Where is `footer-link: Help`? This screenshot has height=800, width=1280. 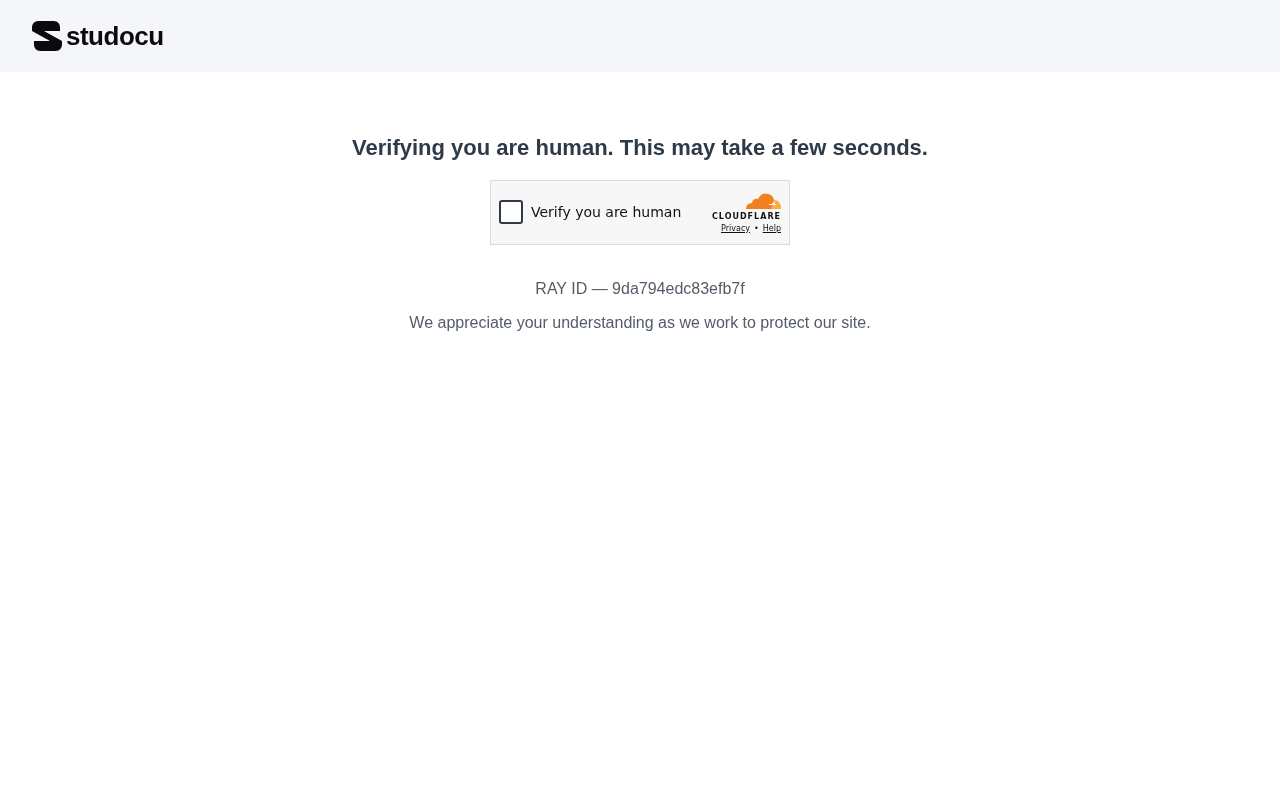
footer-link: Help is located at coordinates (771, 228).